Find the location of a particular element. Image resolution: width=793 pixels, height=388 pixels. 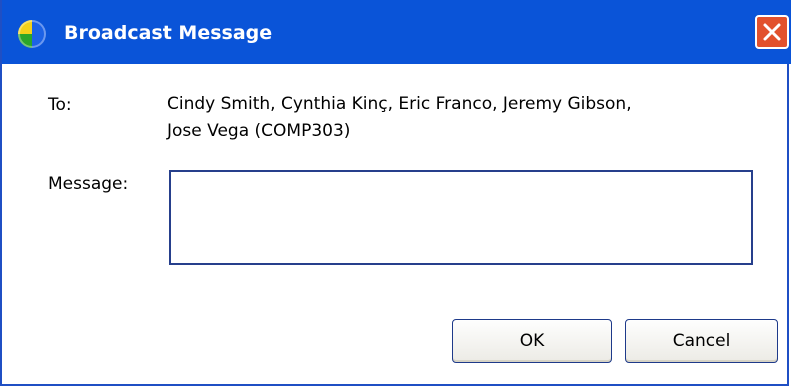

close-icon is located at coordinates (772, 32).